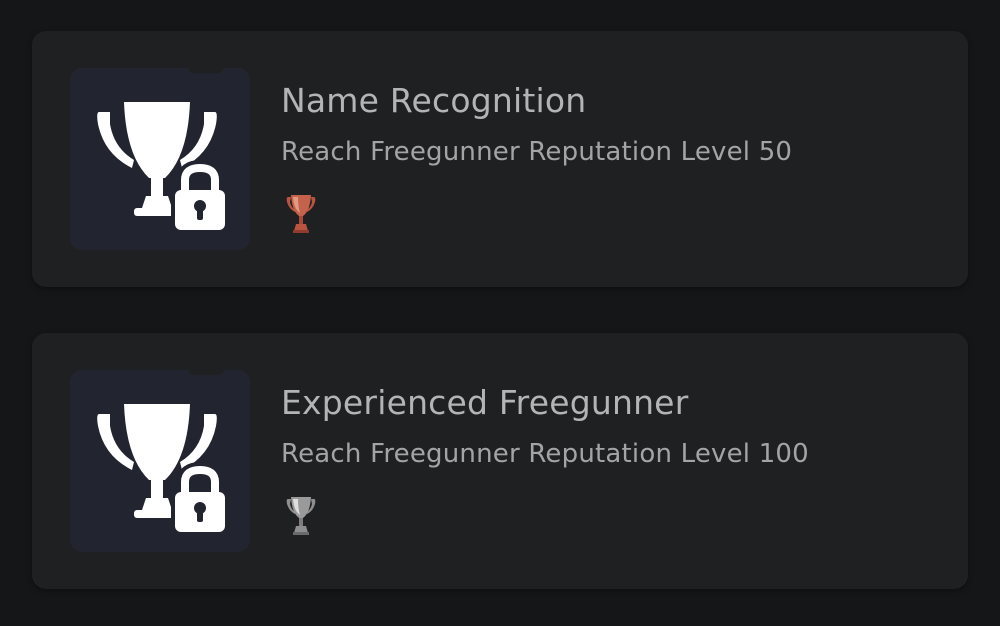 The width and height of the screenshot is (1000, 626). I want to click on trophy-description: Reach Freegunner Reputation Level 50, so click(537, 152).